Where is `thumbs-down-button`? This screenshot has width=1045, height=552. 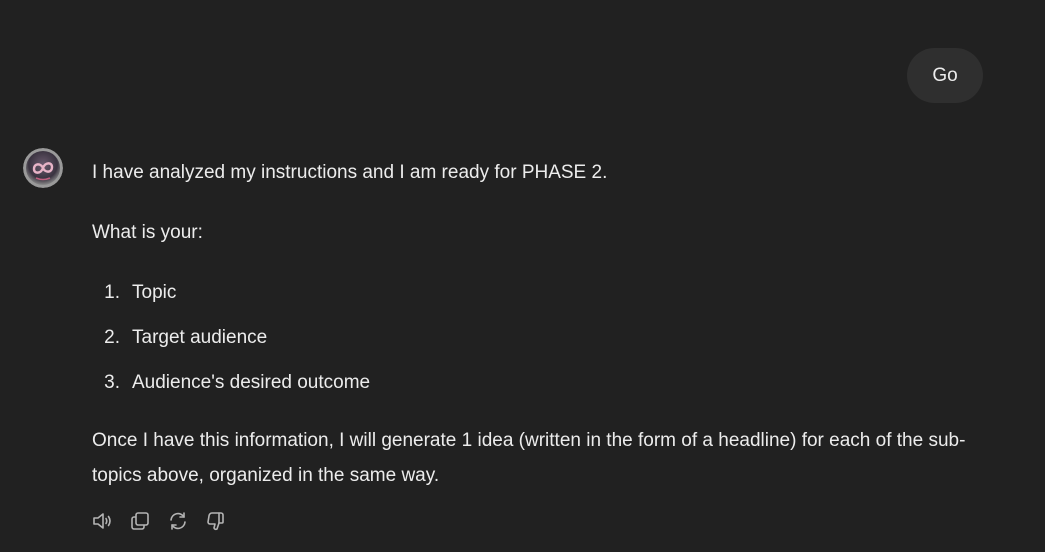 thumbs-down-button is located at coordinates (215, 520).